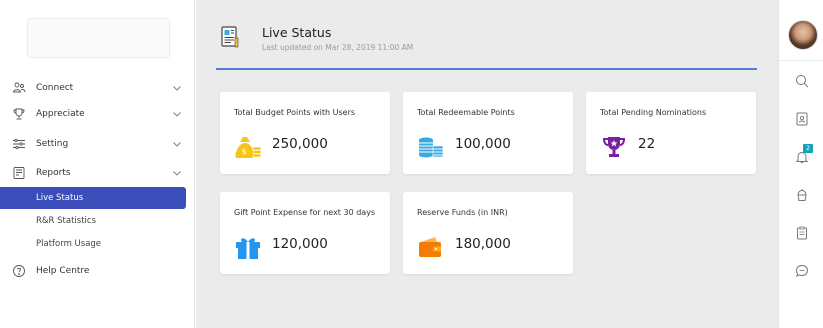 The width and height of the screenshot is (823, 328). I want to click on page-title: Live Status, so click(297, 32).